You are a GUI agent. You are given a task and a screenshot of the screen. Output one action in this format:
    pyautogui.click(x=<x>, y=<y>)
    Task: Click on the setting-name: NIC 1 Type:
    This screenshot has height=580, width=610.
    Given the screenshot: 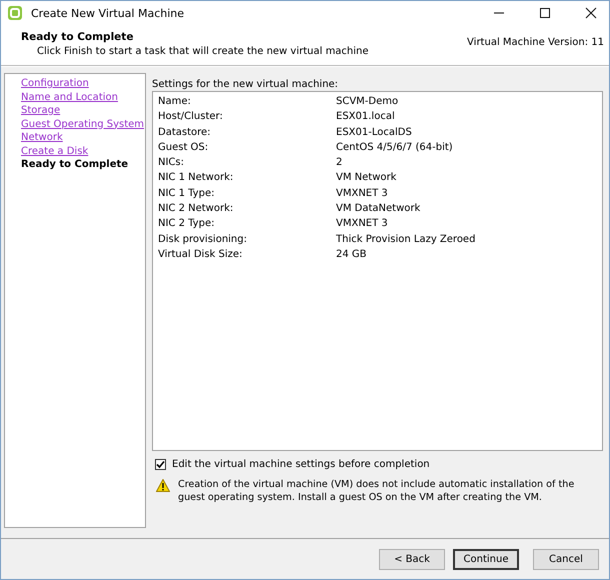 What is the action you would take?
    pyautogui.click(x=187, y=193)
    